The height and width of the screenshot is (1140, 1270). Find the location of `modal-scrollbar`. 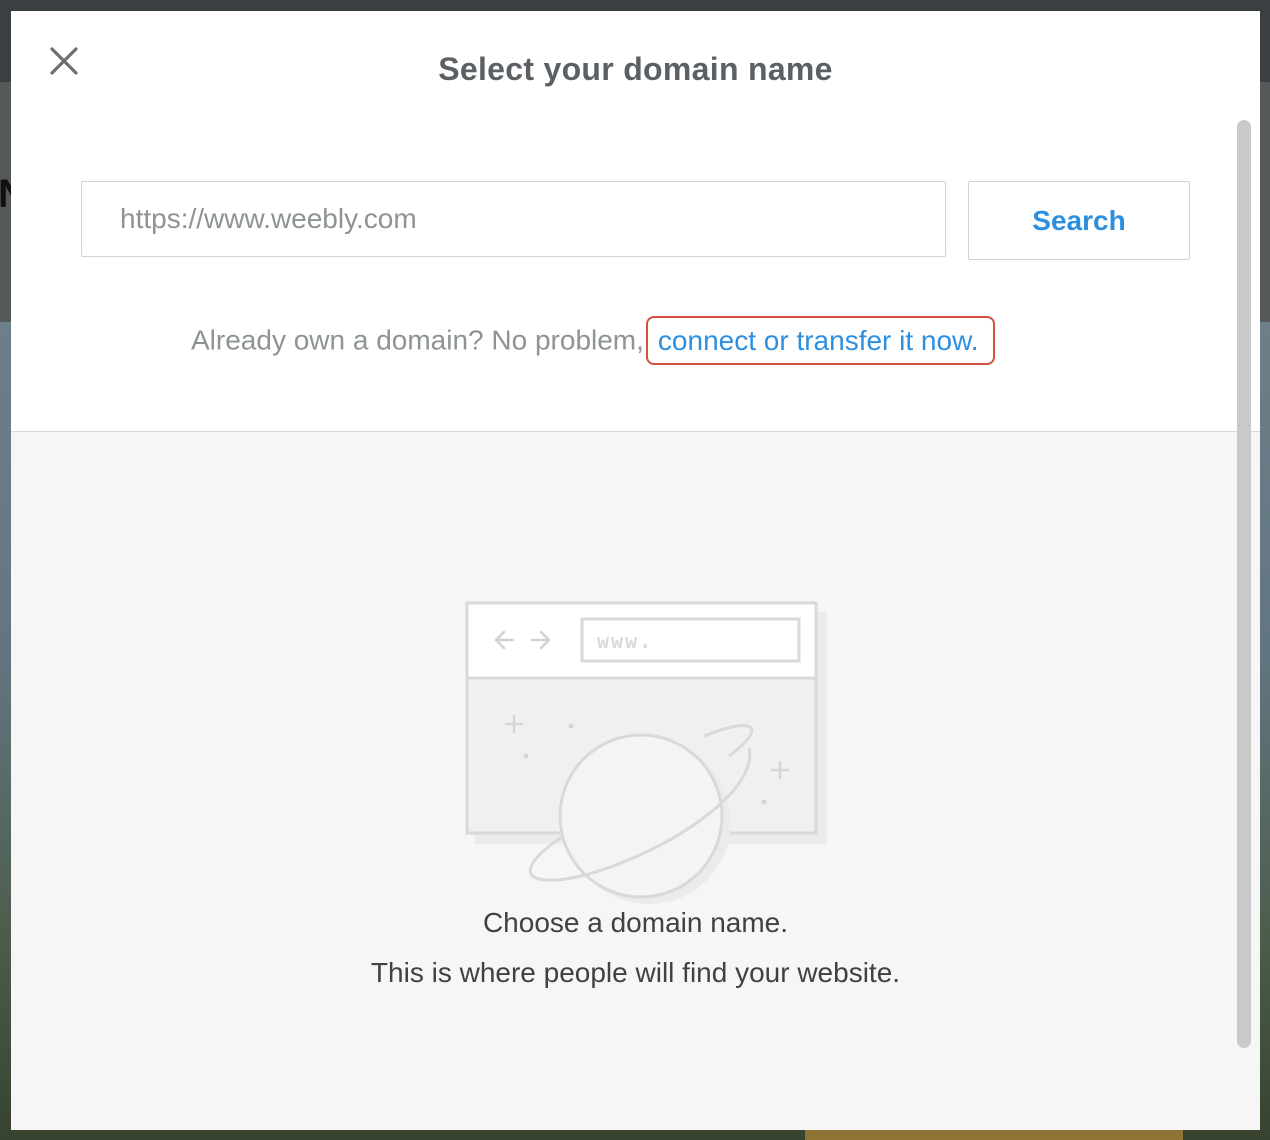

modal-scrollbar is located at coordinates (1244, 584).